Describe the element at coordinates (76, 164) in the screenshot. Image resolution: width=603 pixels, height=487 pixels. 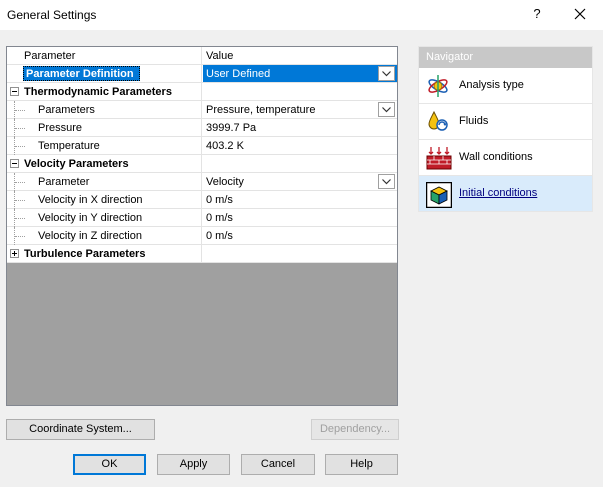
I see `group-label: Velocity Parameters` at that location.